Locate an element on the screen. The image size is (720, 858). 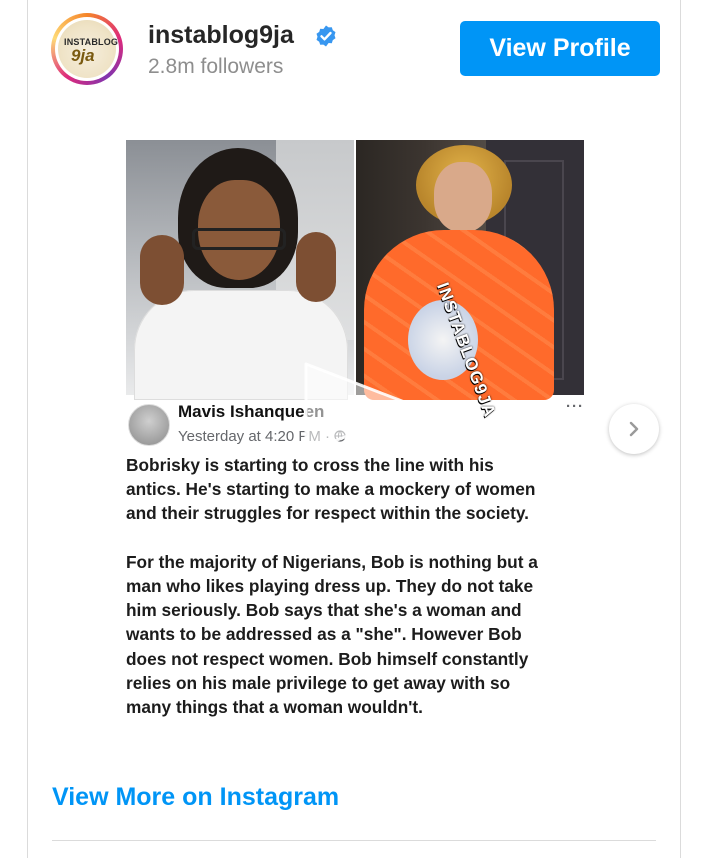
follower-count: 2.8m followers is located at coordinates (216, 66).